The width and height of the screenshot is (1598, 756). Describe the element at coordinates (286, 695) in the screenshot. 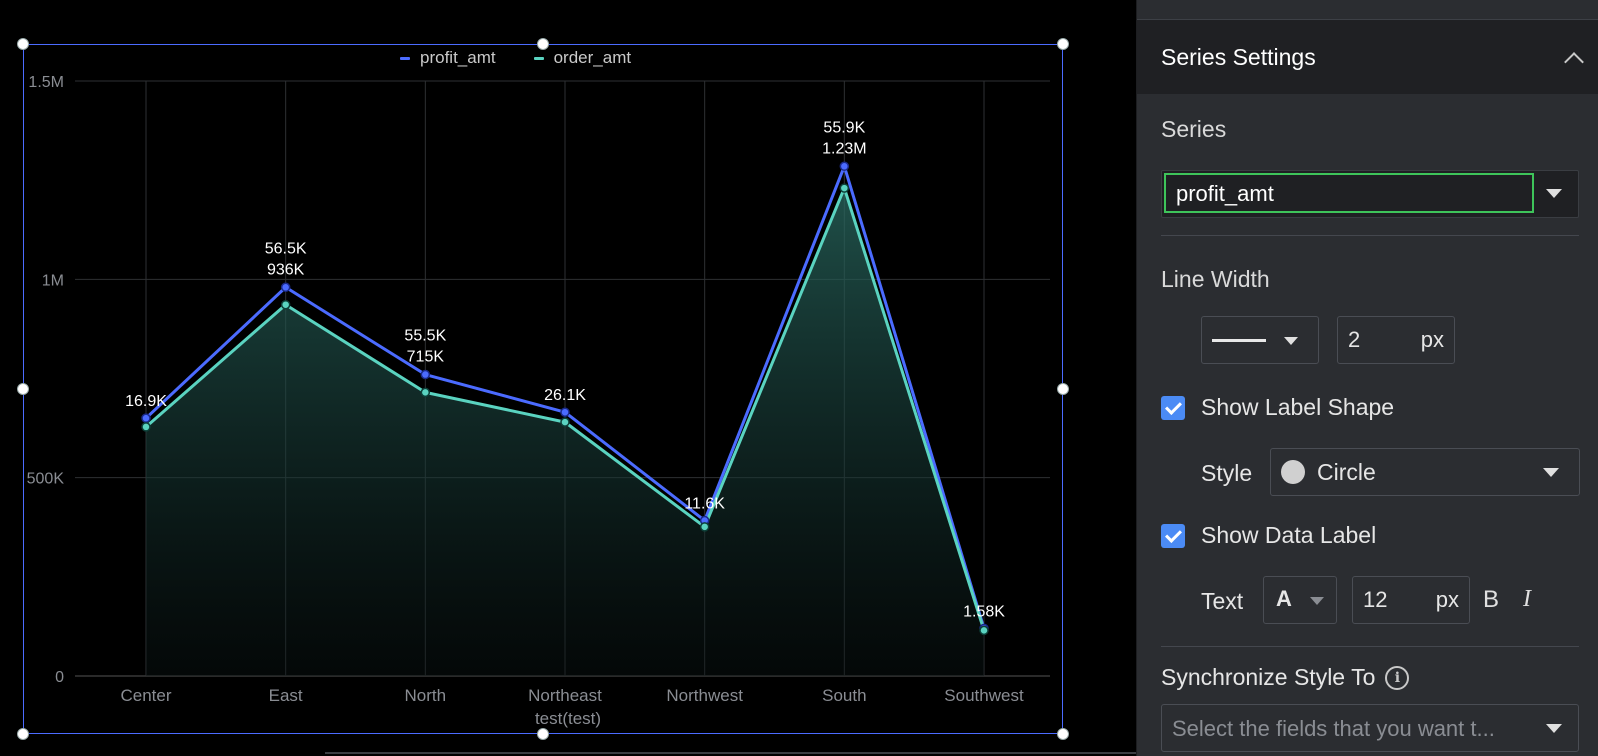

I see `x-tick-label: East` at that location.